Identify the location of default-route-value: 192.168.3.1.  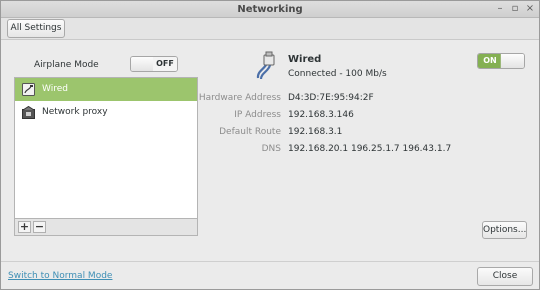
(315, 132).